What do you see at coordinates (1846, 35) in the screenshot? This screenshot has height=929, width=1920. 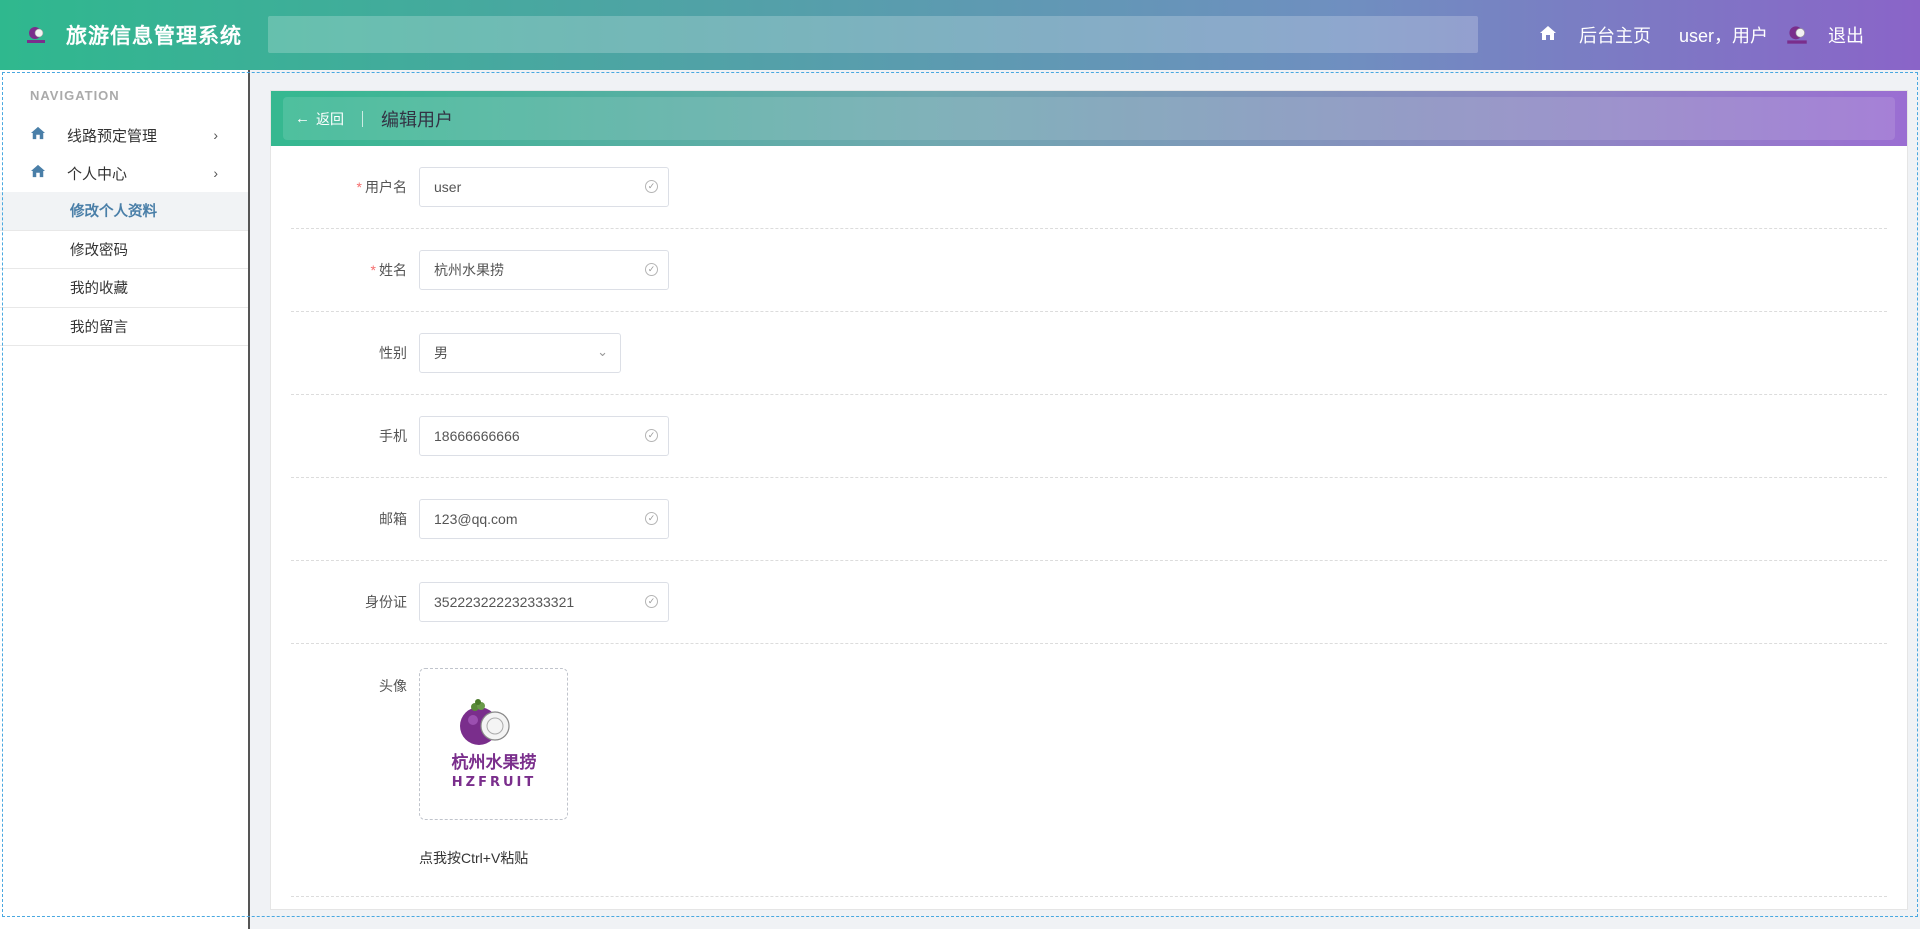 I see `logout-link: 退出` at bounding box center [1846, 35].